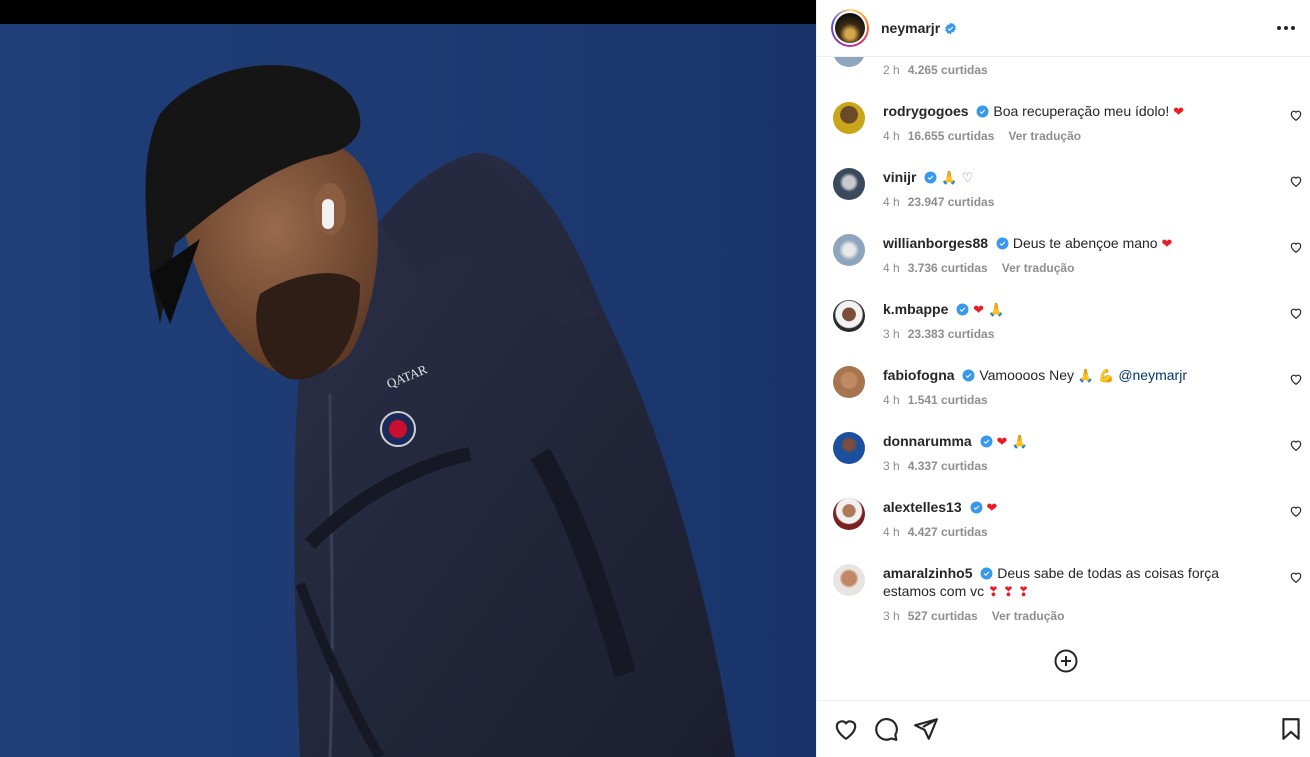 This screenshot has width=1310, height=757. What do you see at coordinates (927, 573) in the screenshot?
I see `comment-username: amaralzinho5` at bounding box center [927, 573].